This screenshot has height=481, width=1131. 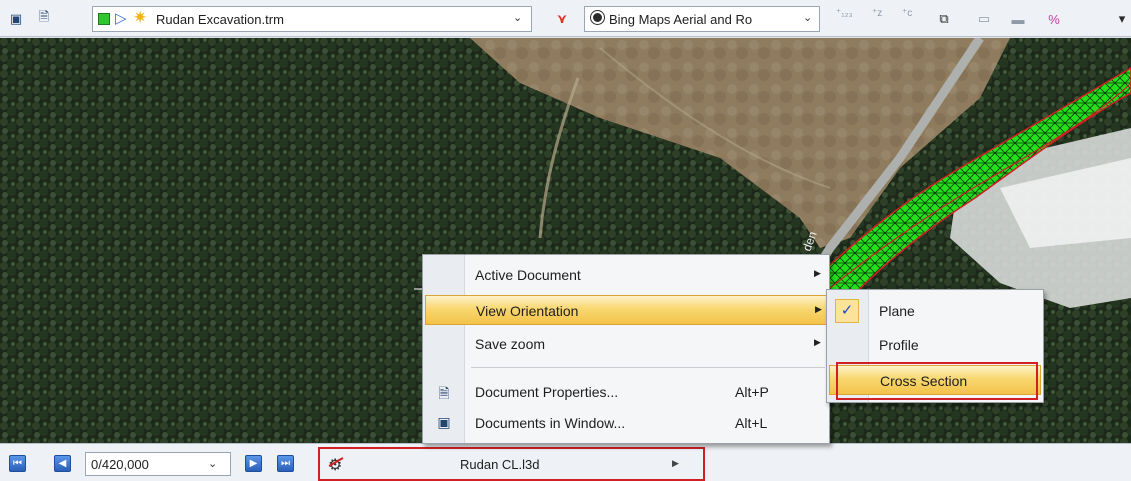 What do you see at coordinates (626, 275) in the screenshot?
I see `menu-item-active-document: Active Document ▶` at bounding box center [626, 275].